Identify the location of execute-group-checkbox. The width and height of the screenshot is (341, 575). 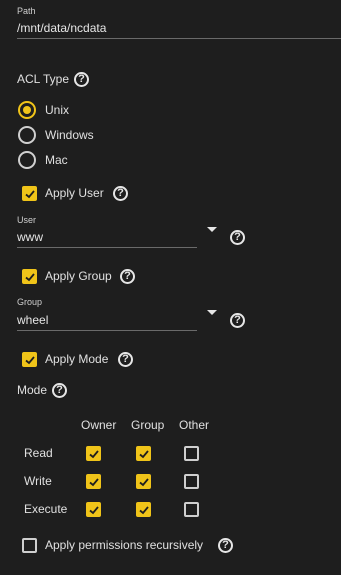
(143, 509).